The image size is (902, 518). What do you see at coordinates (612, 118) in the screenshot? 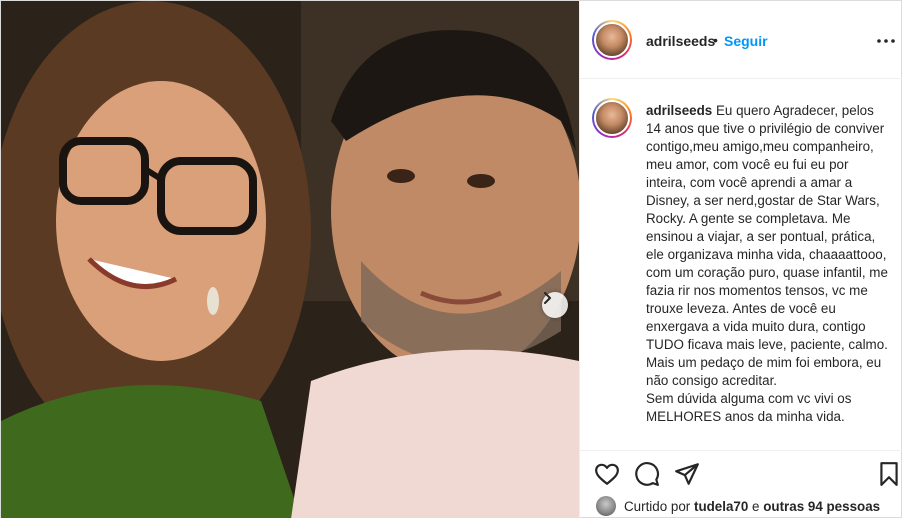
I see `caption-author-avatar` at bounding box center [612, 118].